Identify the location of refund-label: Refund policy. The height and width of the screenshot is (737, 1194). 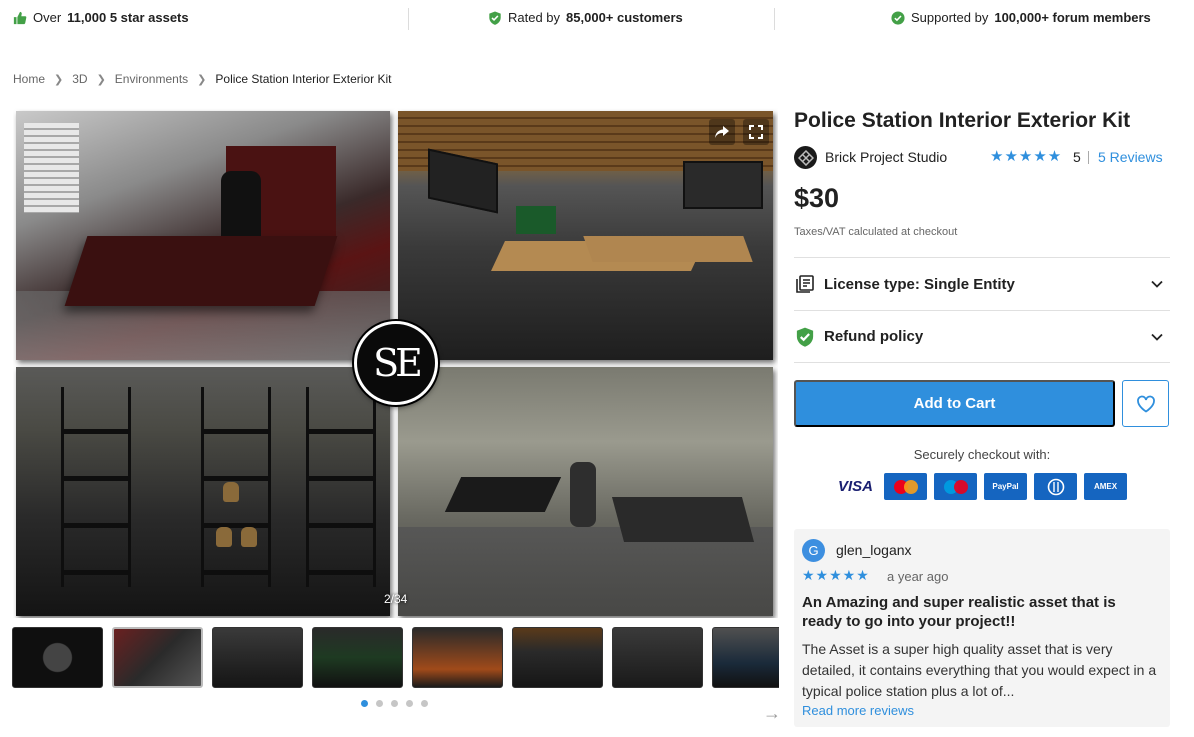
(874, 336).